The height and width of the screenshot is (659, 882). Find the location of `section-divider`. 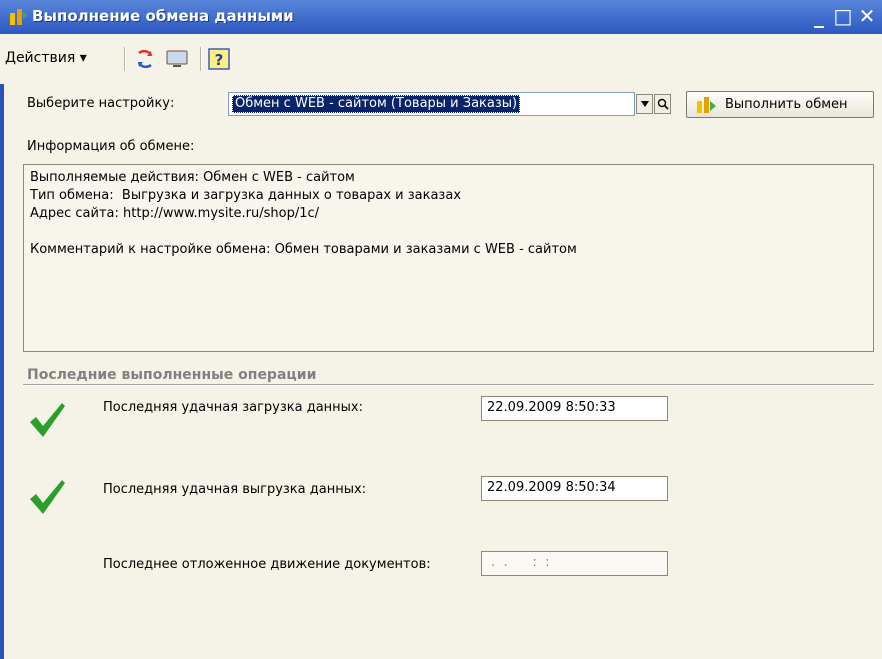

section-divider is located at coordinates (448, 385).